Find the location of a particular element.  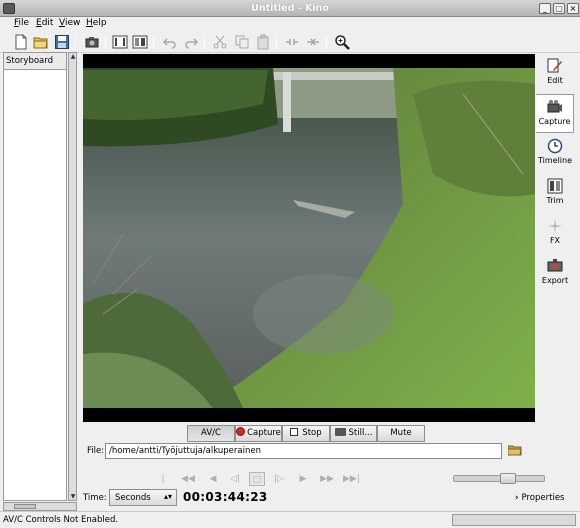

window-title: Untitled - Kino is located at coordinates (290, 8).